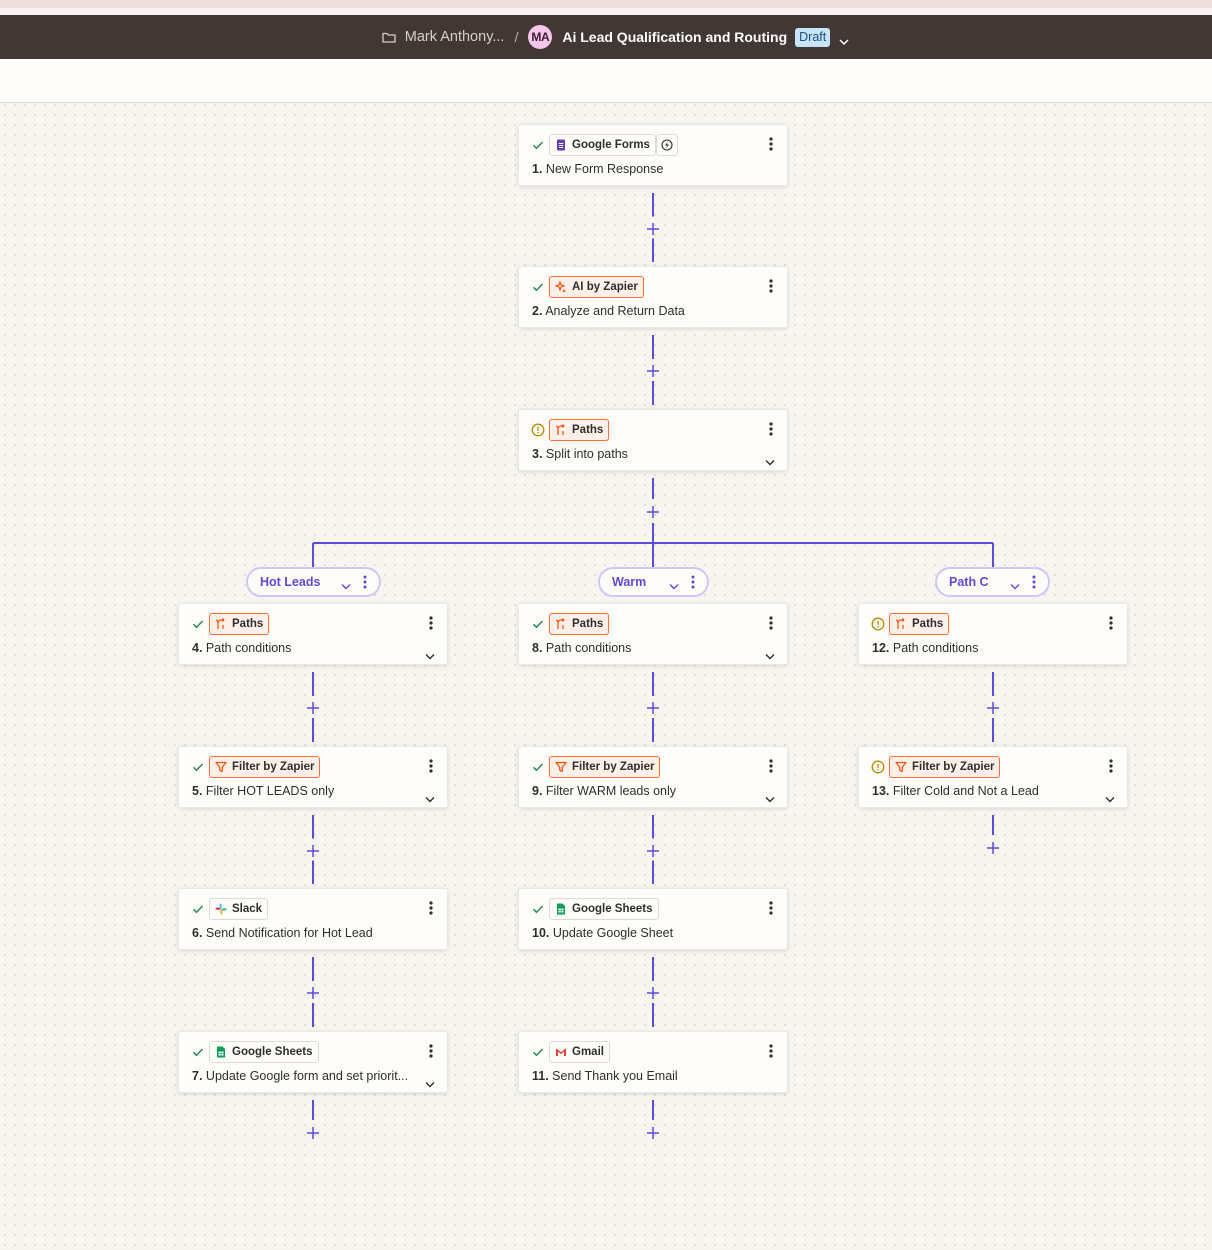 The height and width of the screenshot is (1250, 1212). What do you see at coordinates (313, 634) in the screenshot?
I see `step-card-4: Paths 4. Path conditions` at bounding box center [313, 634].